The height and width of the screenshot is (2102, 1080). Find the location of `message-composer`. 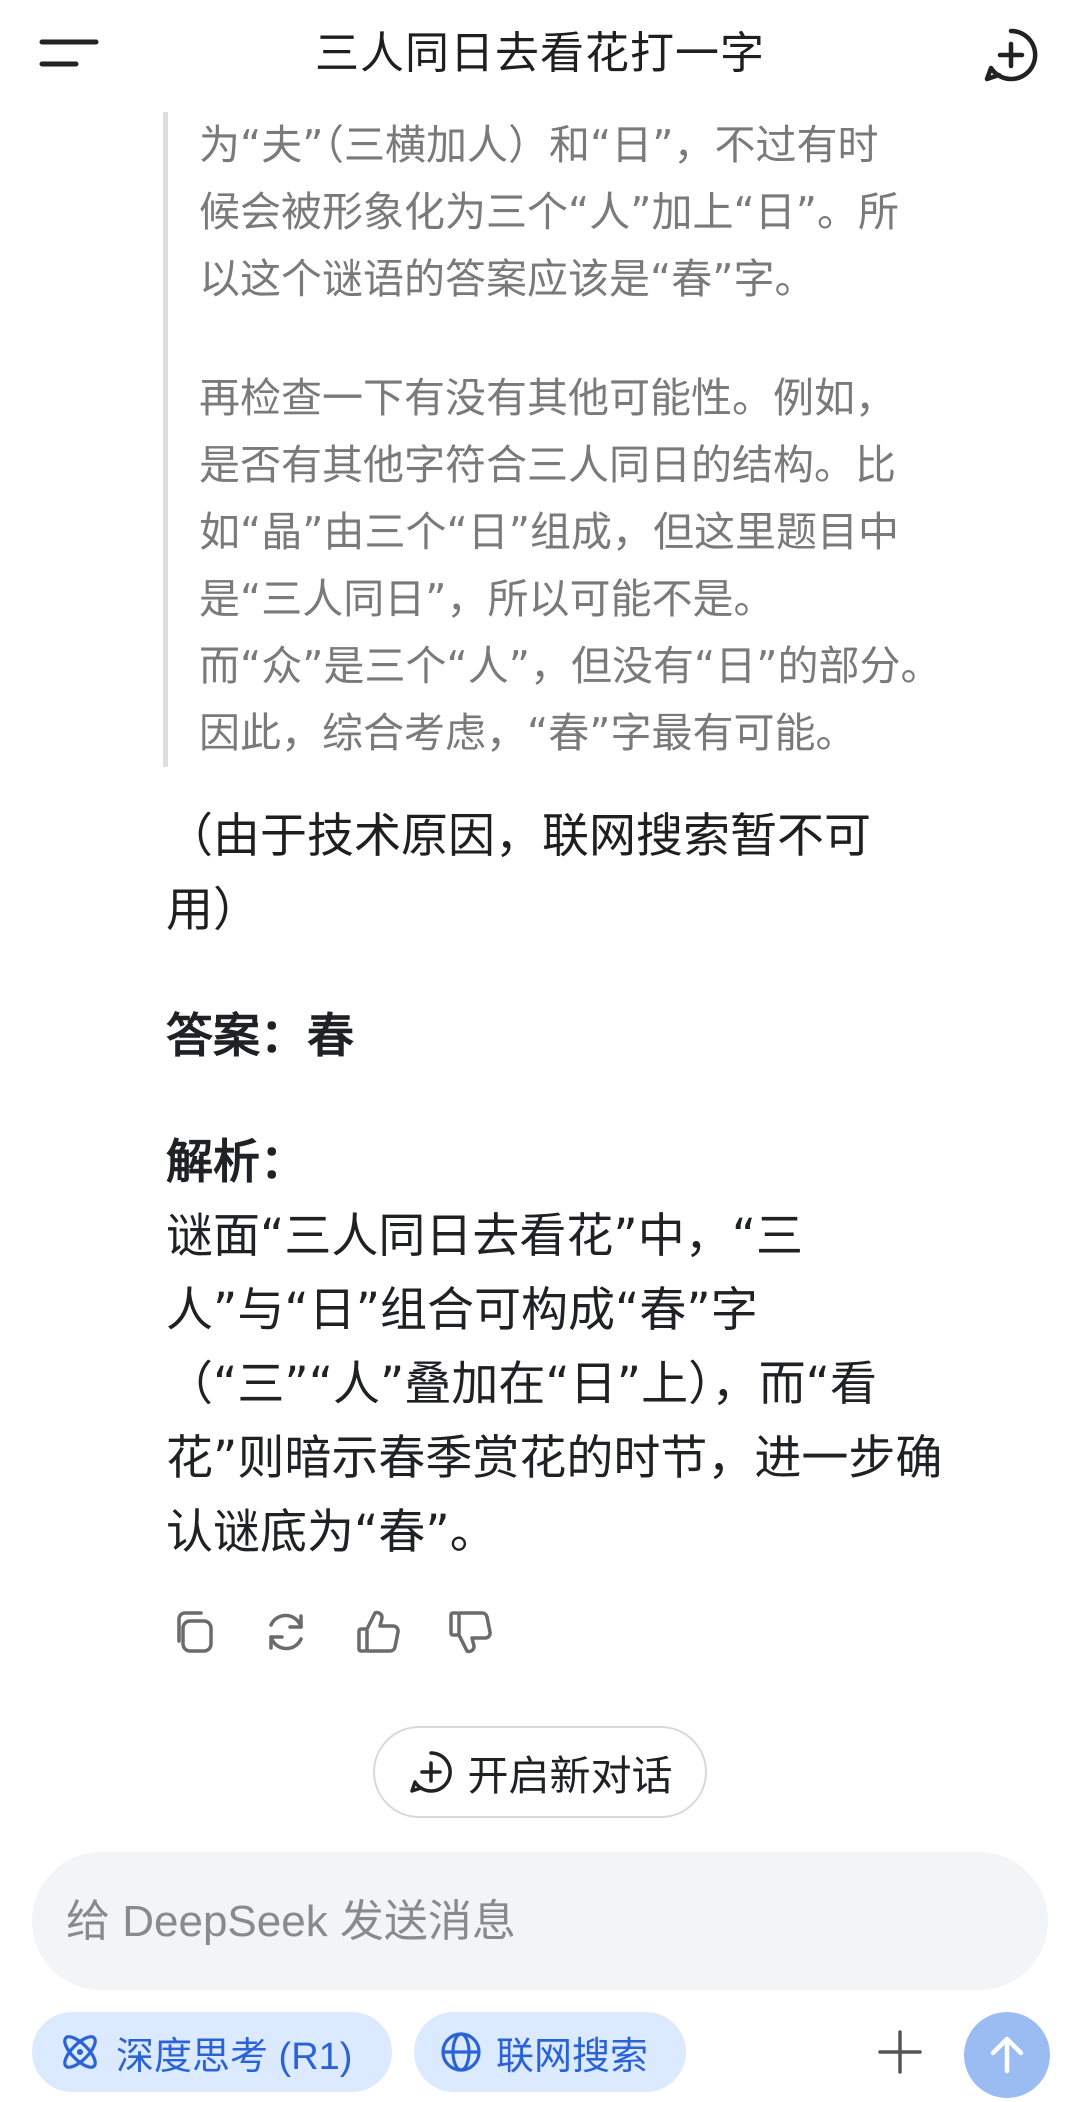

message-composer is located at coordinates (540, 1922).